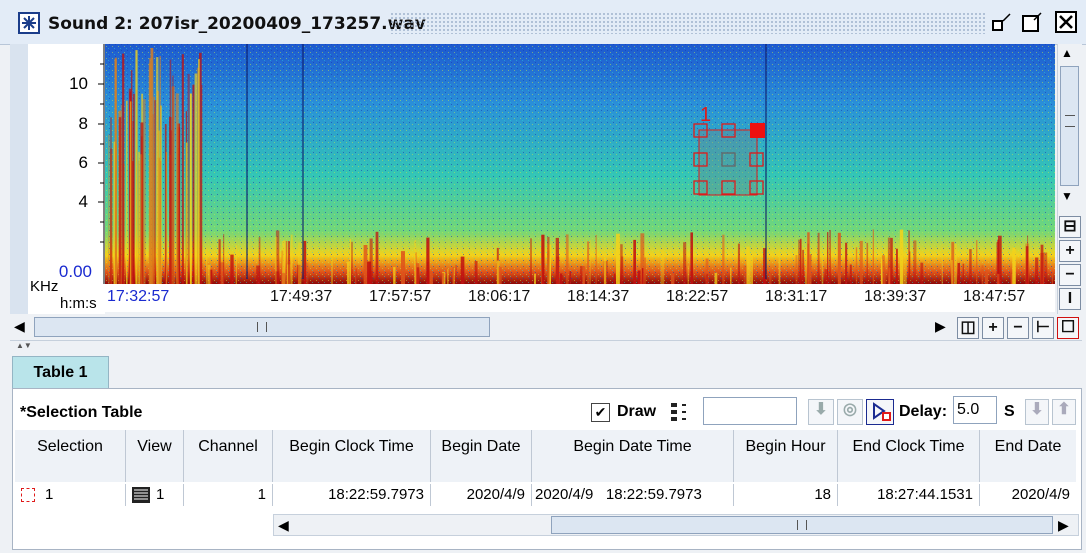 The image size is (1086, 553). What do you see at coordinates (1067, 53) in the screenshot?
I see `scroll-up-arrow-icon: ▲` at bounding box center [1067, 53].